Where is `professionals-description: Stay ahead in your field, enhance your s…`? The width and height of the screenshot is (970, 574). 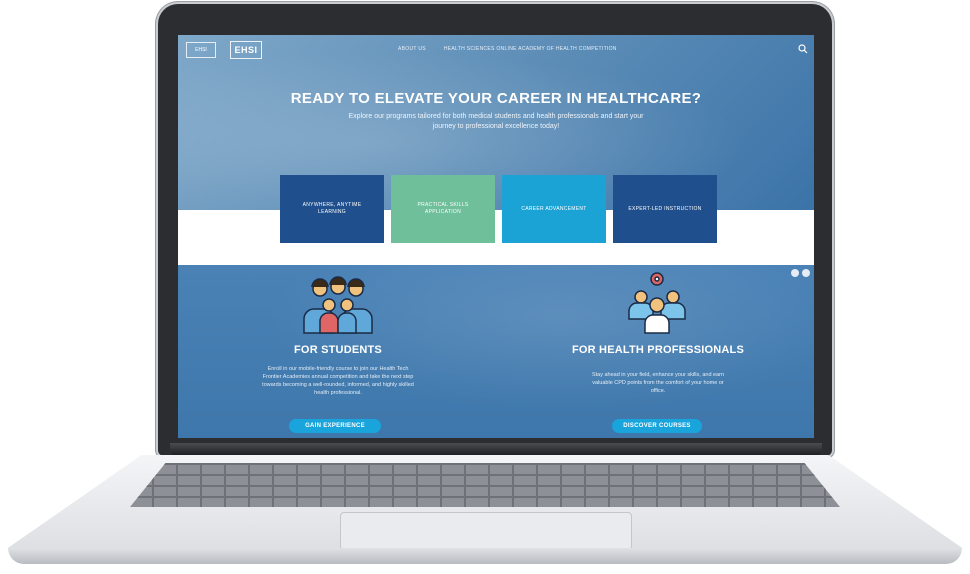 professionals-description: Stay ahead in your field, enhance your s… is located at coordinates (658, 383).